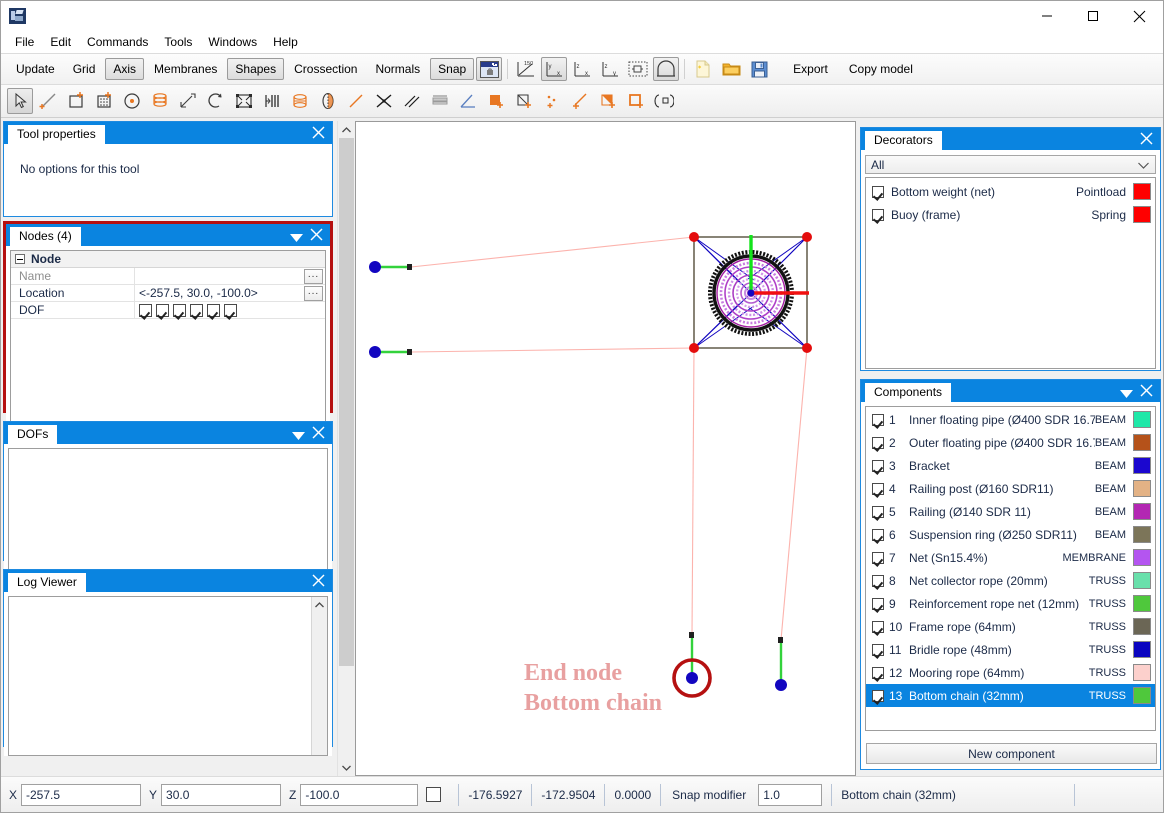  I want to click on component-row: 10 Frame rope (64mm) TRUSS, so click(1010, 626).